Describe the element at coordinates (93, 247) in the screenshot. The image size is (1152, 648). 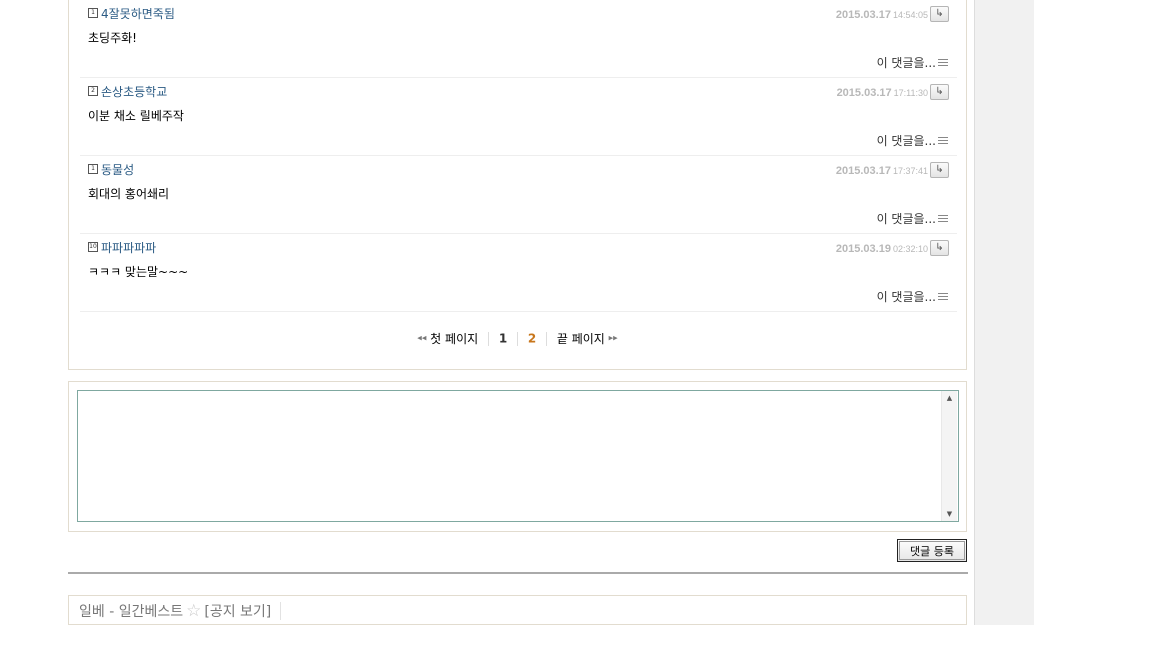
I see `level-icon: 10` at that location.